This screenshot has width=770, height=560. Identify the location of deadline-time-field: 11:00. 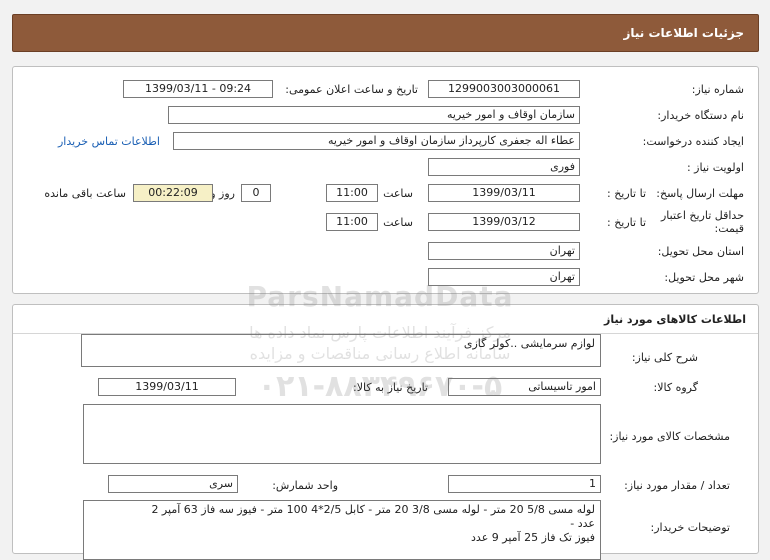
(352, 193).